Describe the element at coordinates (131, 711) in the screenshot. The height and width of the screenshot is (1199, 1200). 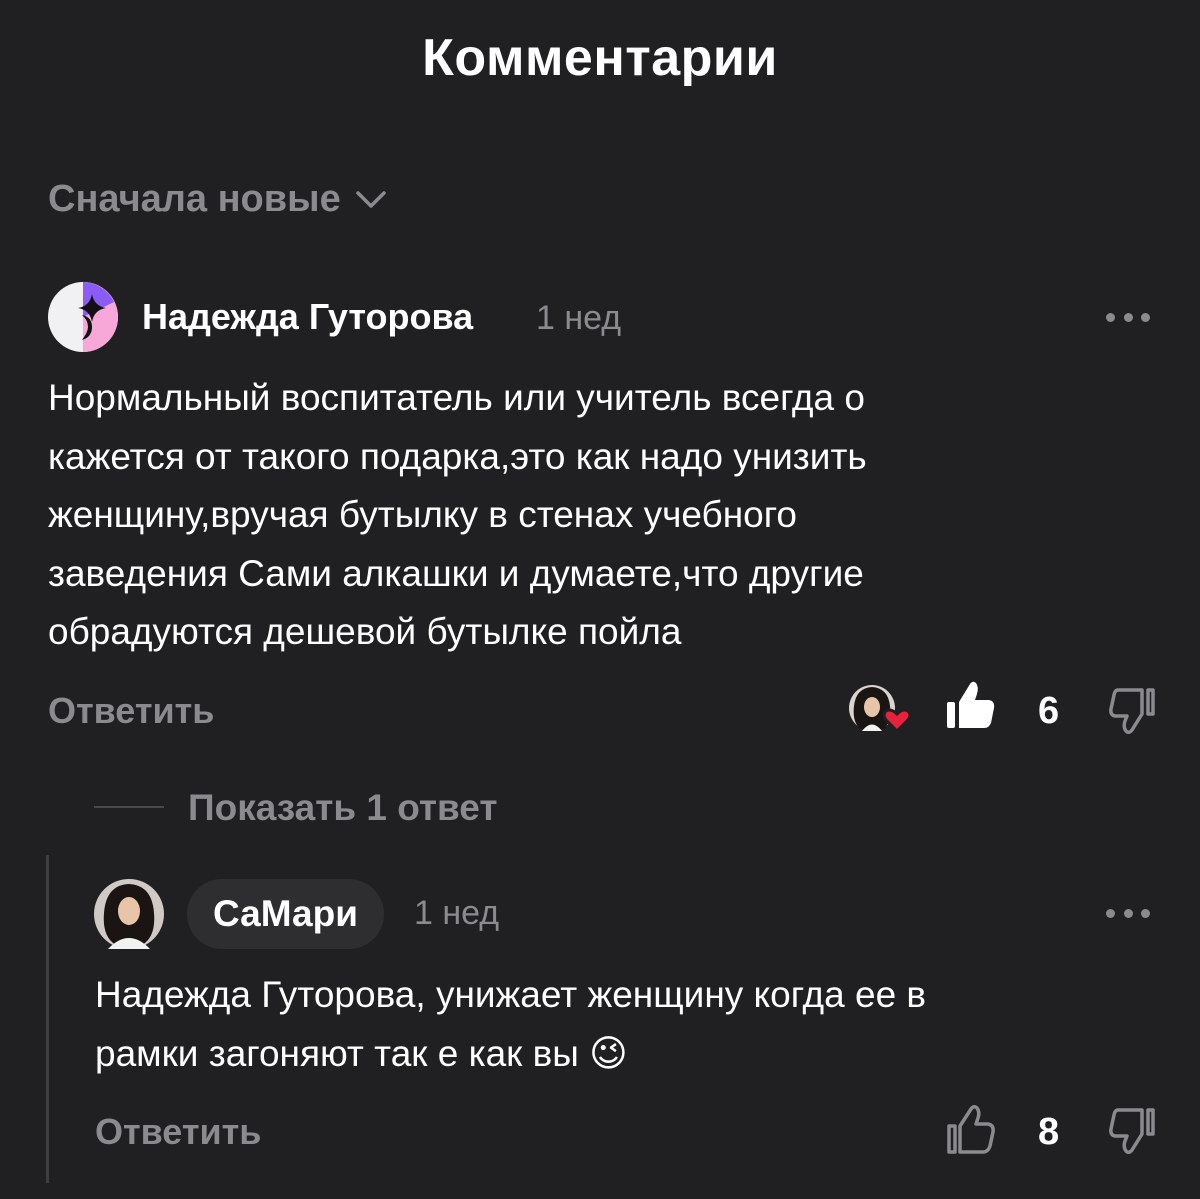
I see `comment-reply-button: Ответить` at that location.